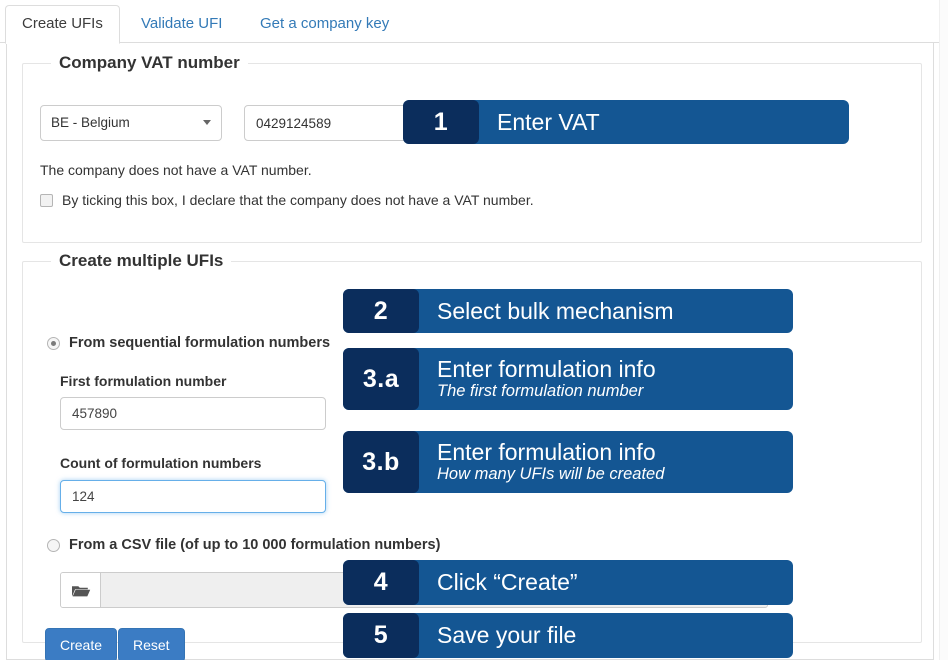  I want to click on callout-body: Click “Create”, so click(506, 582).